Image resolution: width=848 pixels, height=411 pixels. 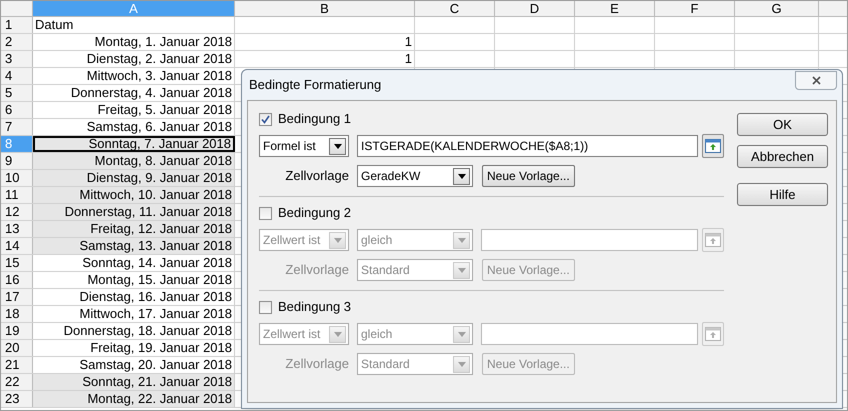 I want to click on table-cell: Samstag, 13. Januar 2018, so click(x=134, y=246).